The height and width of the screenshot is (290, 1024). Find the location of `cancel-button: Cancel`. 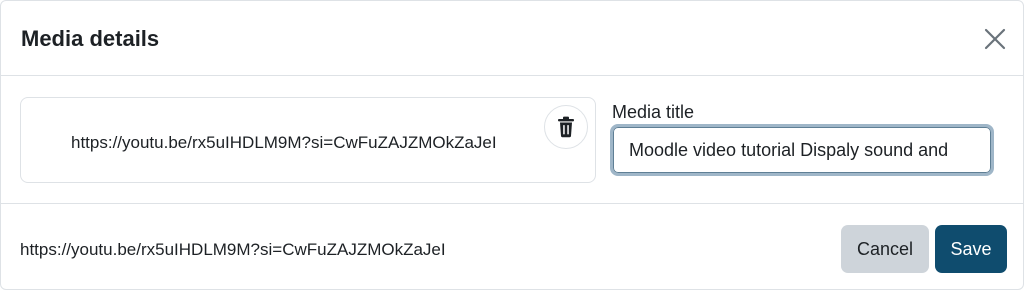

cancel-button: Cancel is located at coordinates (885, 249).